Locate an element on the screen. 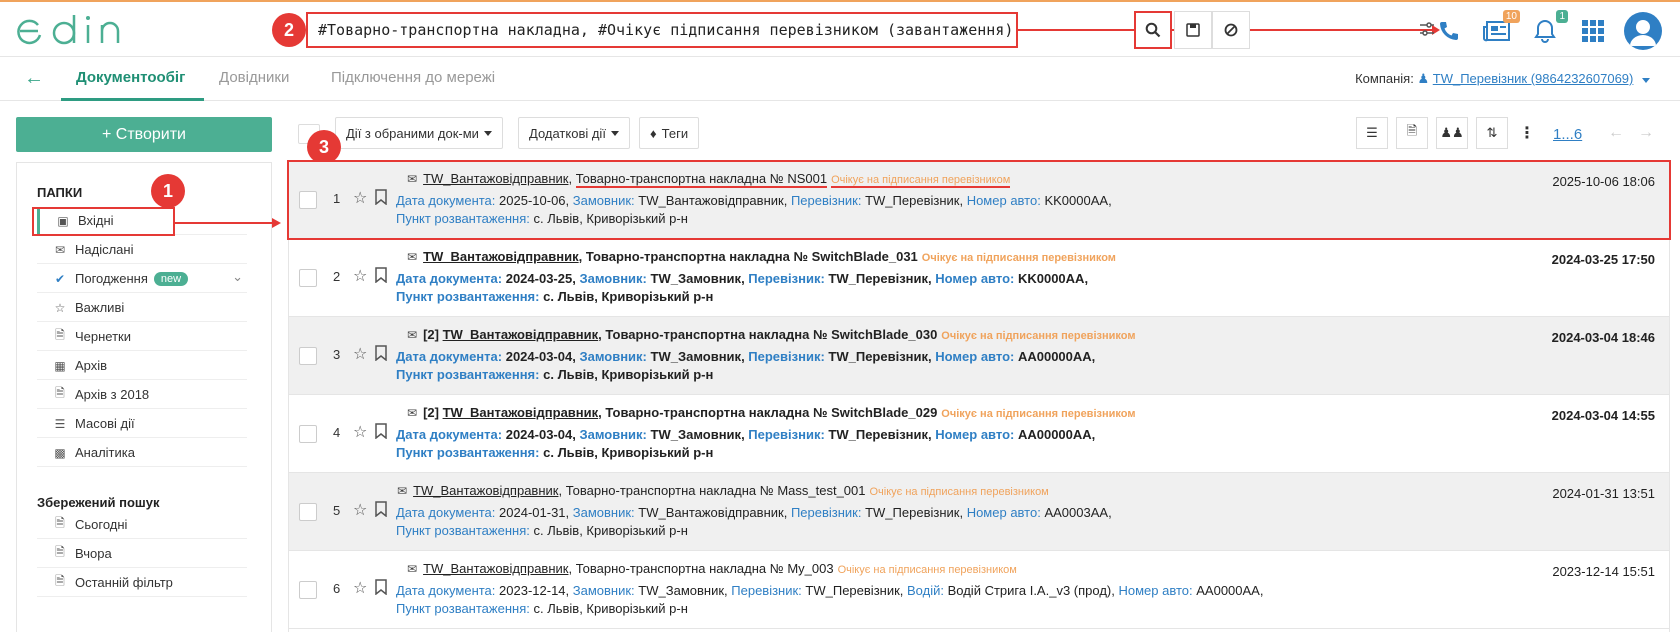  pagination: 1...6 is located at coordinates (1567, 134).